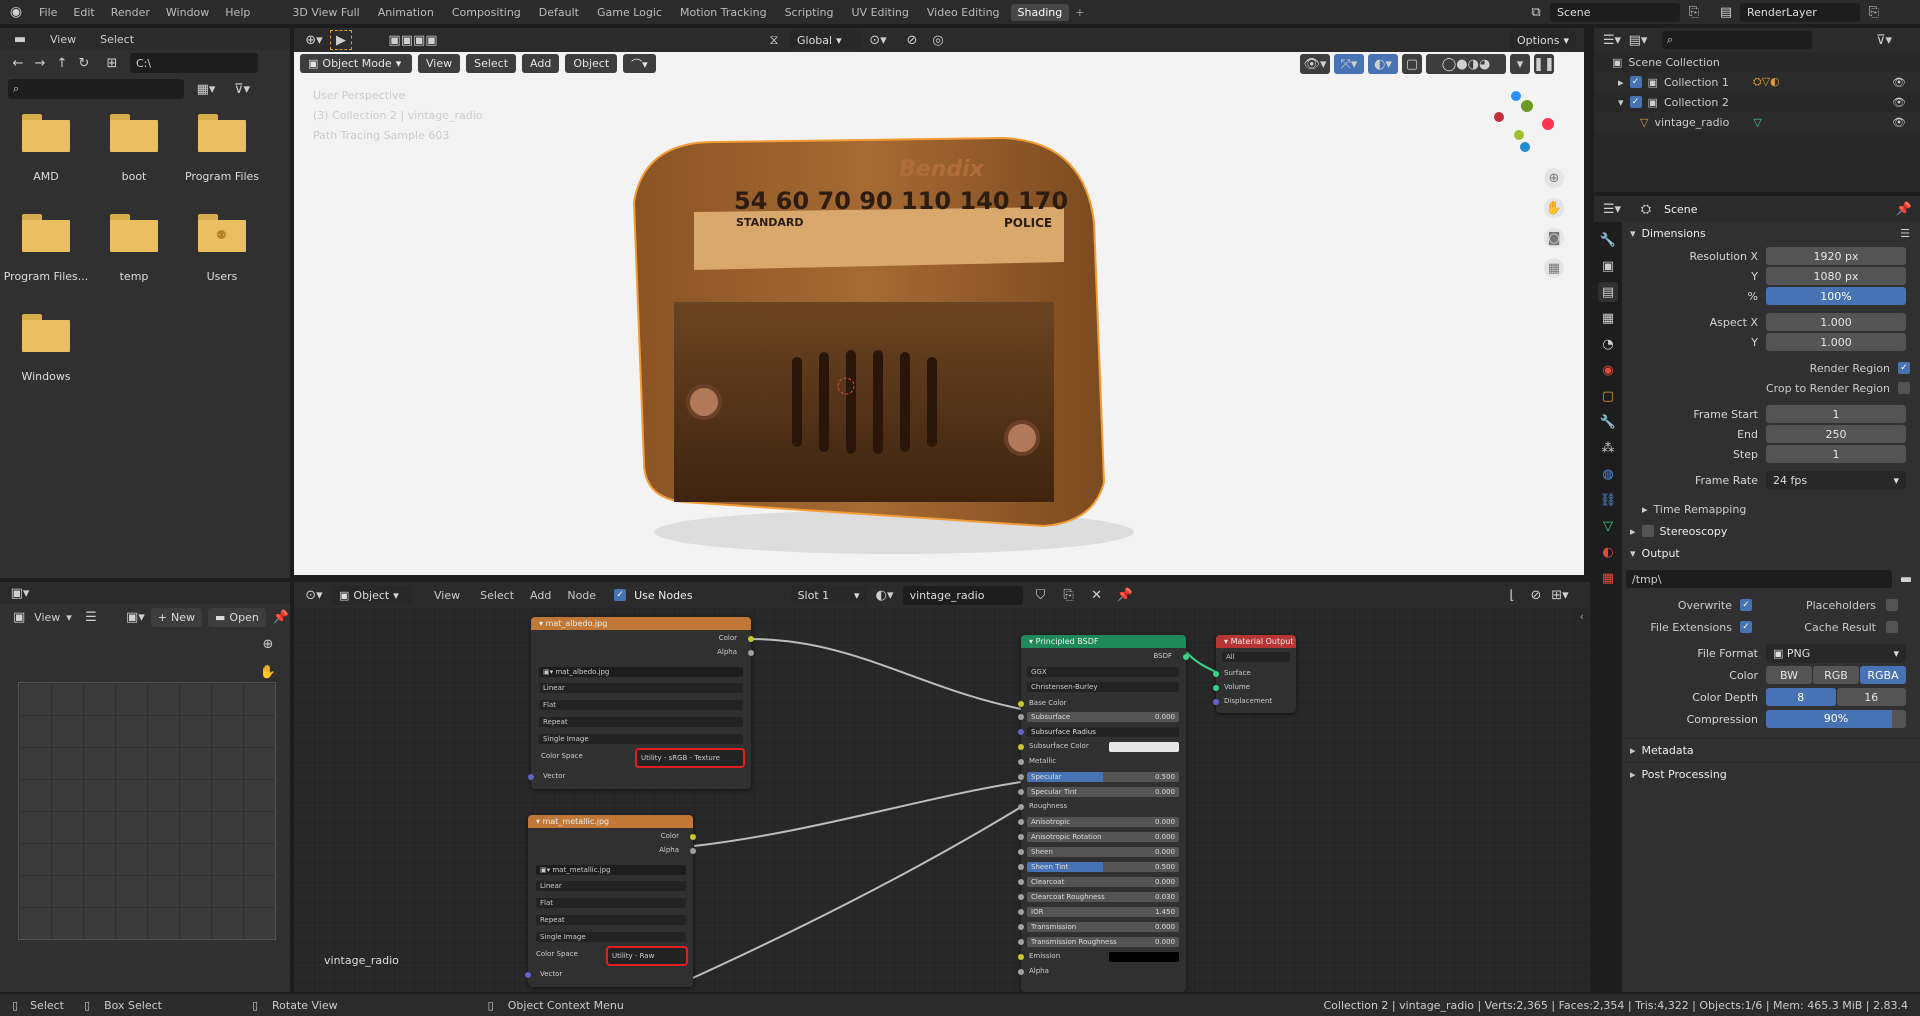 This screenshot has height=1016, width=1920. What do you see at coordinates (880, 12) in the screenshot?
I see `workspace-tab-uv-editing: UV Editing` at bounding box center [880, 12].